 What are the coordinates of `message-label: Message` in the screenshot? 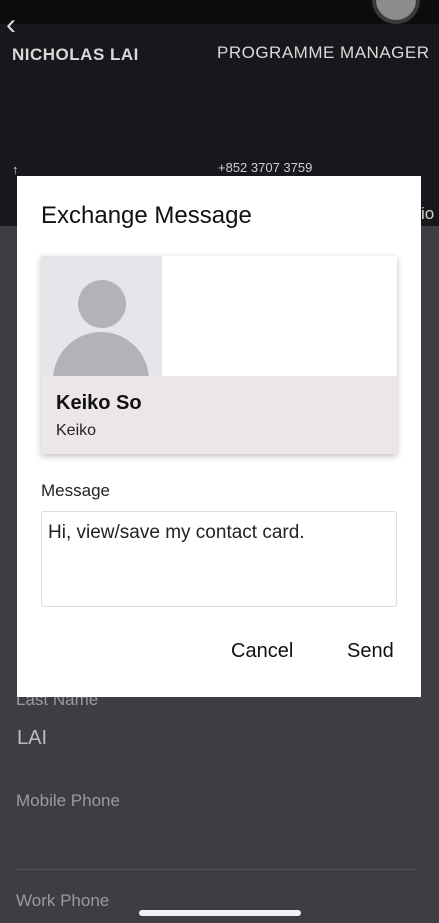 It's located at (75, 490).